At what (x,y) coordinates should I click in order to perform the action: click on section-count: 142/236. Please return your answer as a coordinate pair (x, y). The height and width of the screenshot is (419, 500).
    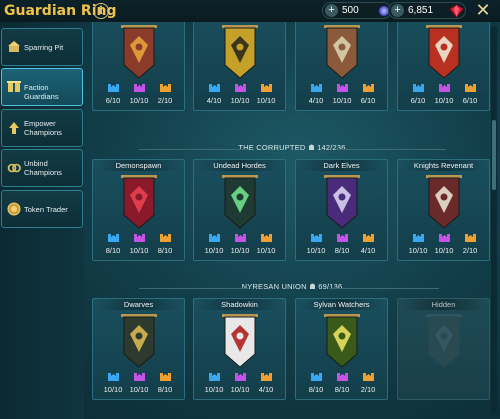
    Looking at the image, I should click on (331, 147).